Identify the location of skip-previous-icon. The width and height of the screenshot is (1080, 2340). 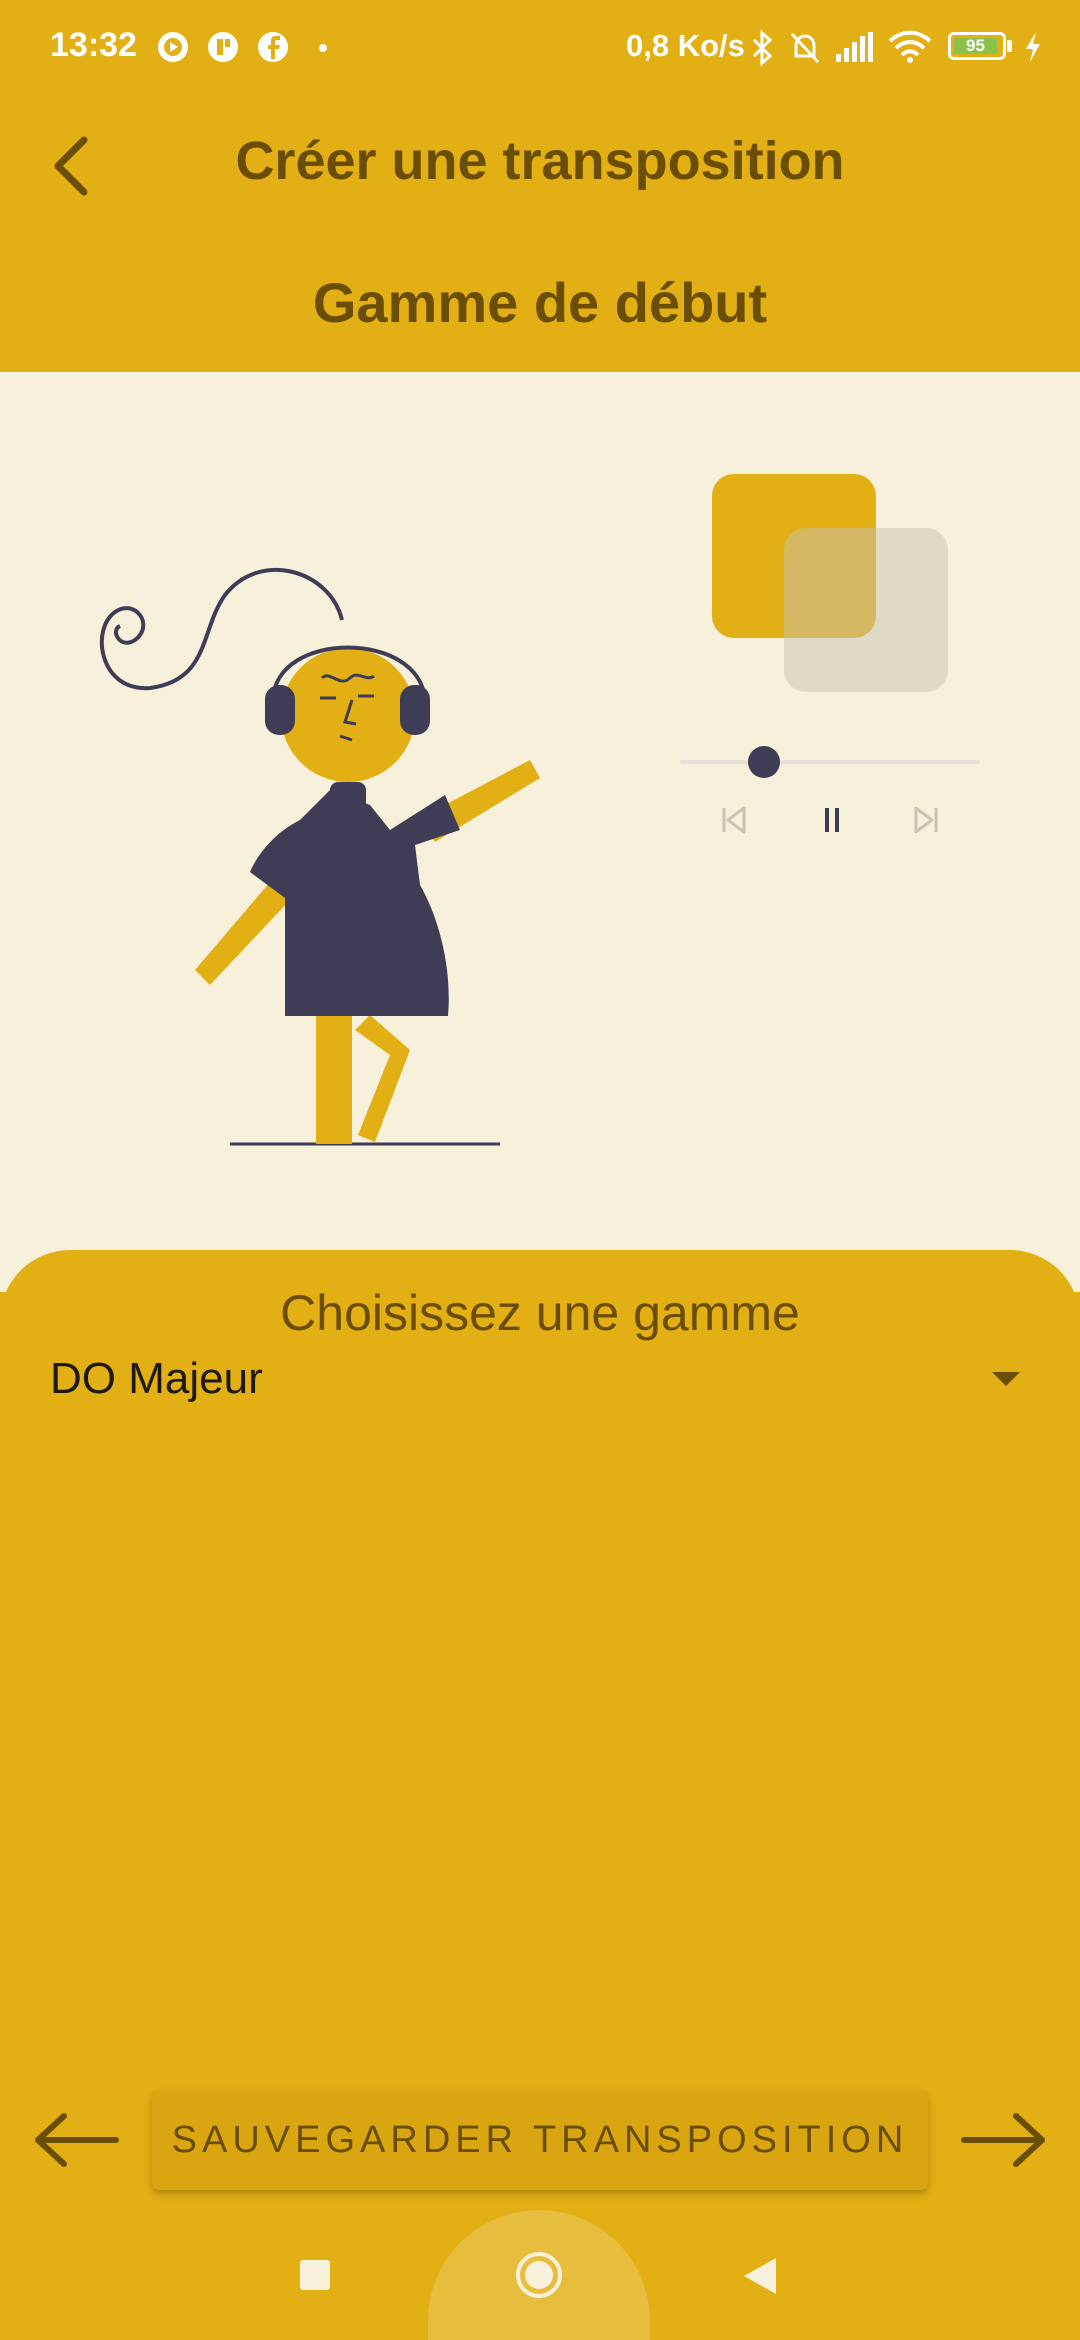
(734, 820).